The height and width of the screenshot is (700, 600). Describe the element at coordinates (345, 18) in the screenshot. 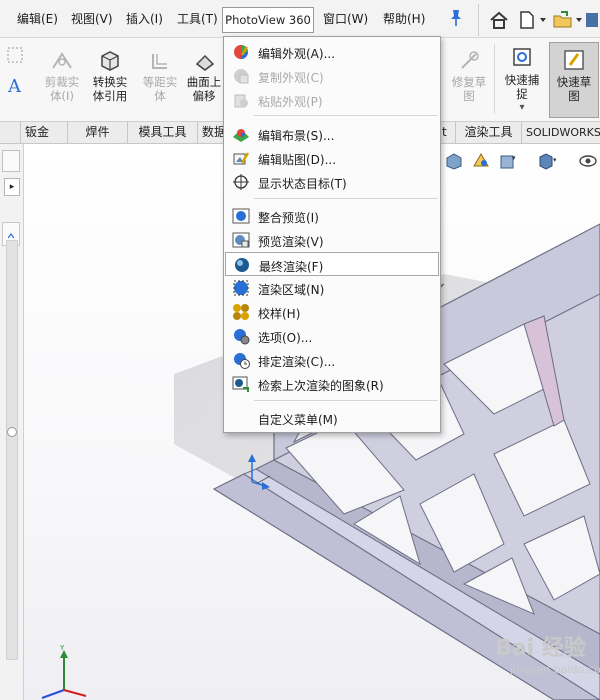

I see `menu-window: 窗口(W)` at that location.